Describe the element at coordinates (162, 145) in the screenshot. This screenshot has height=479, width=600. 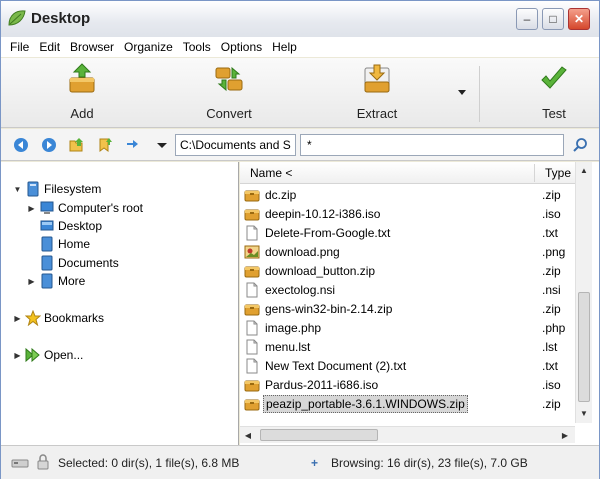
I see `history-dropdown-icon` at that location.